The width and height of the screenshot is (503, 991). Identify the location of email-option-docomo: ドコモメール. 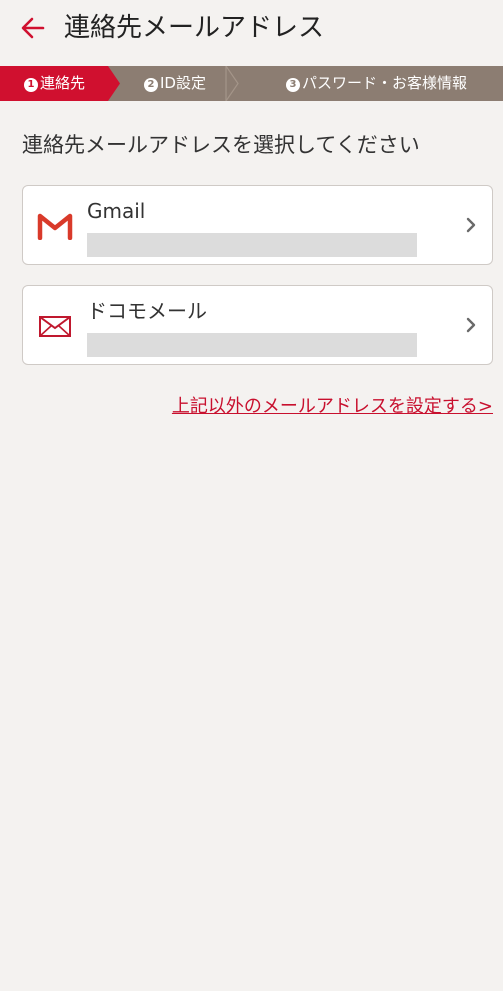
(257, 325).